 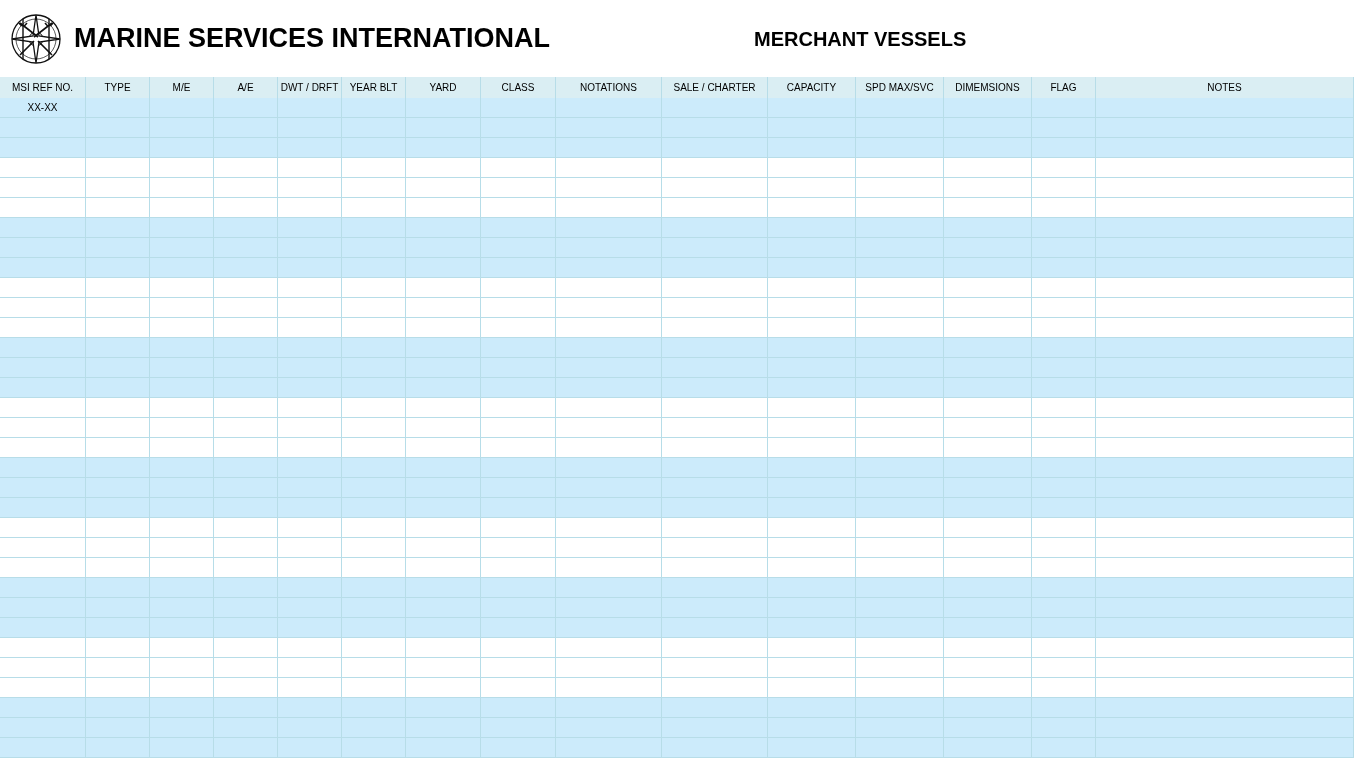 I want to click on sheet-title: MERCHANT VESSELS, so click(x=860, y=39).